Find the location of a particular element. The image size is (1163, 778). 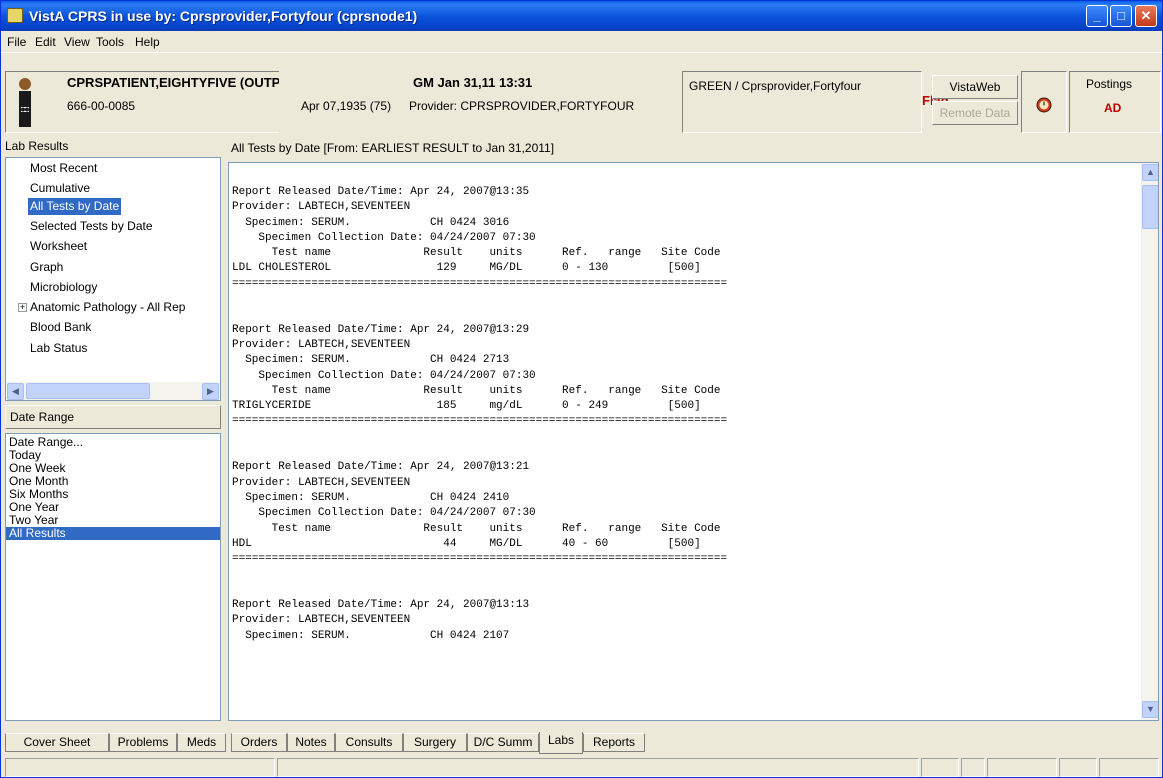

horizontal-scrollbar: ◀ ▶ is located at coordinates (113, 391).